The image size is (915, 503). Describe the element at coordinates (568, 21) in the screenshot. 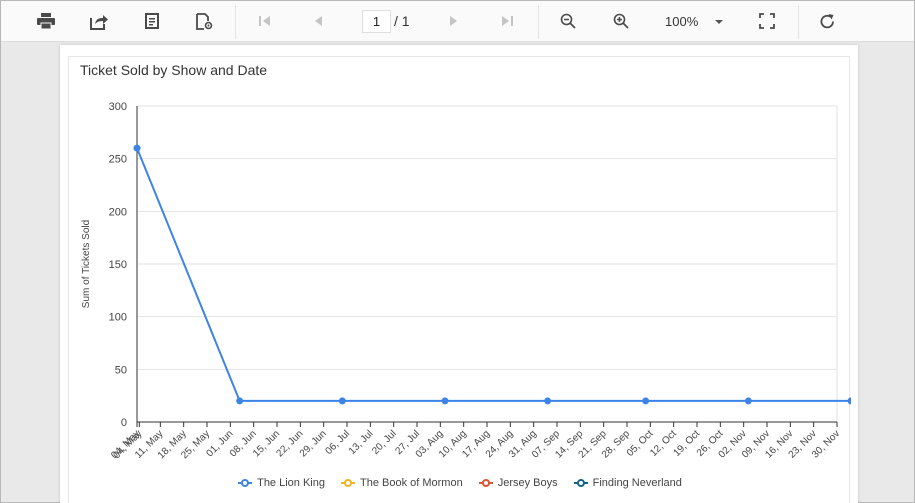

I see `zoom-out-icon` at that location.